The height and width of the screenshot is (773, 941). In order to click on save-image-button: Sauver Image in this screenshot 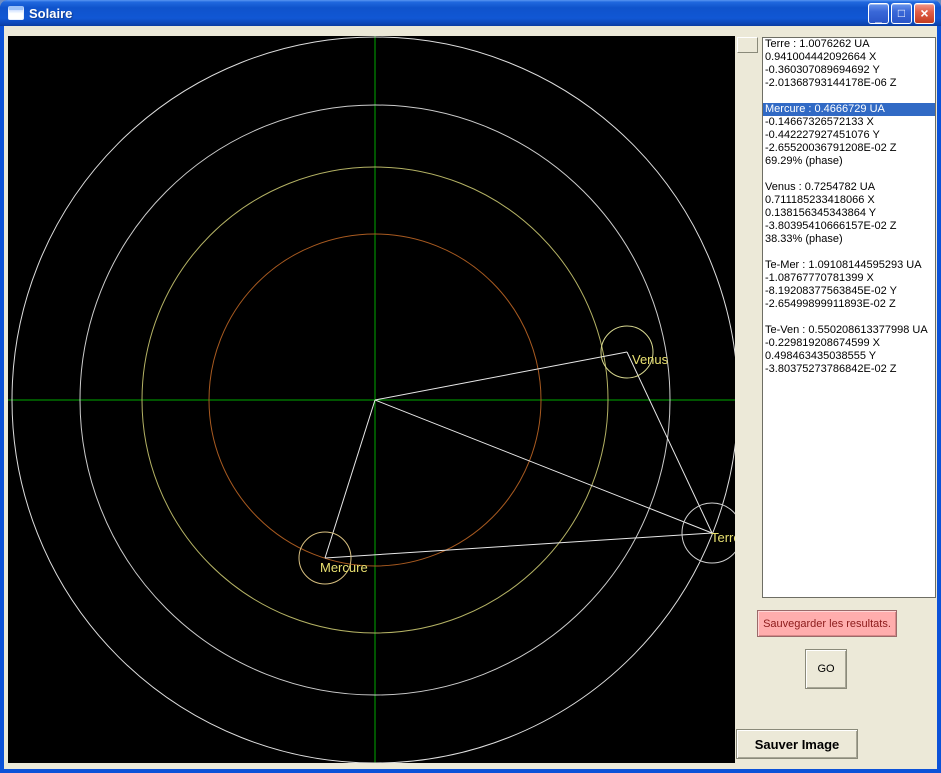, I will do `click(797, 744)`.